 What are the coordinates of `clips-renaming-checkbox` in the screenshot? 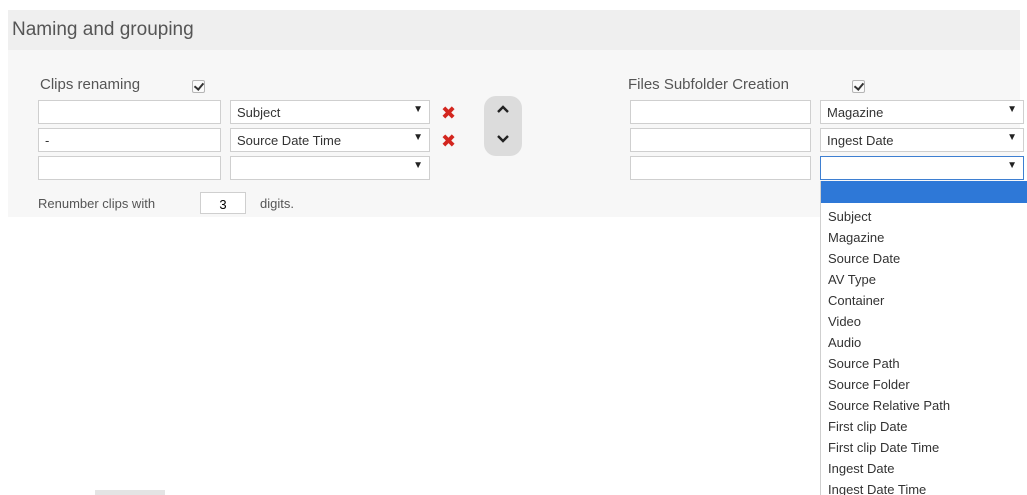 It's located at (198, 86).